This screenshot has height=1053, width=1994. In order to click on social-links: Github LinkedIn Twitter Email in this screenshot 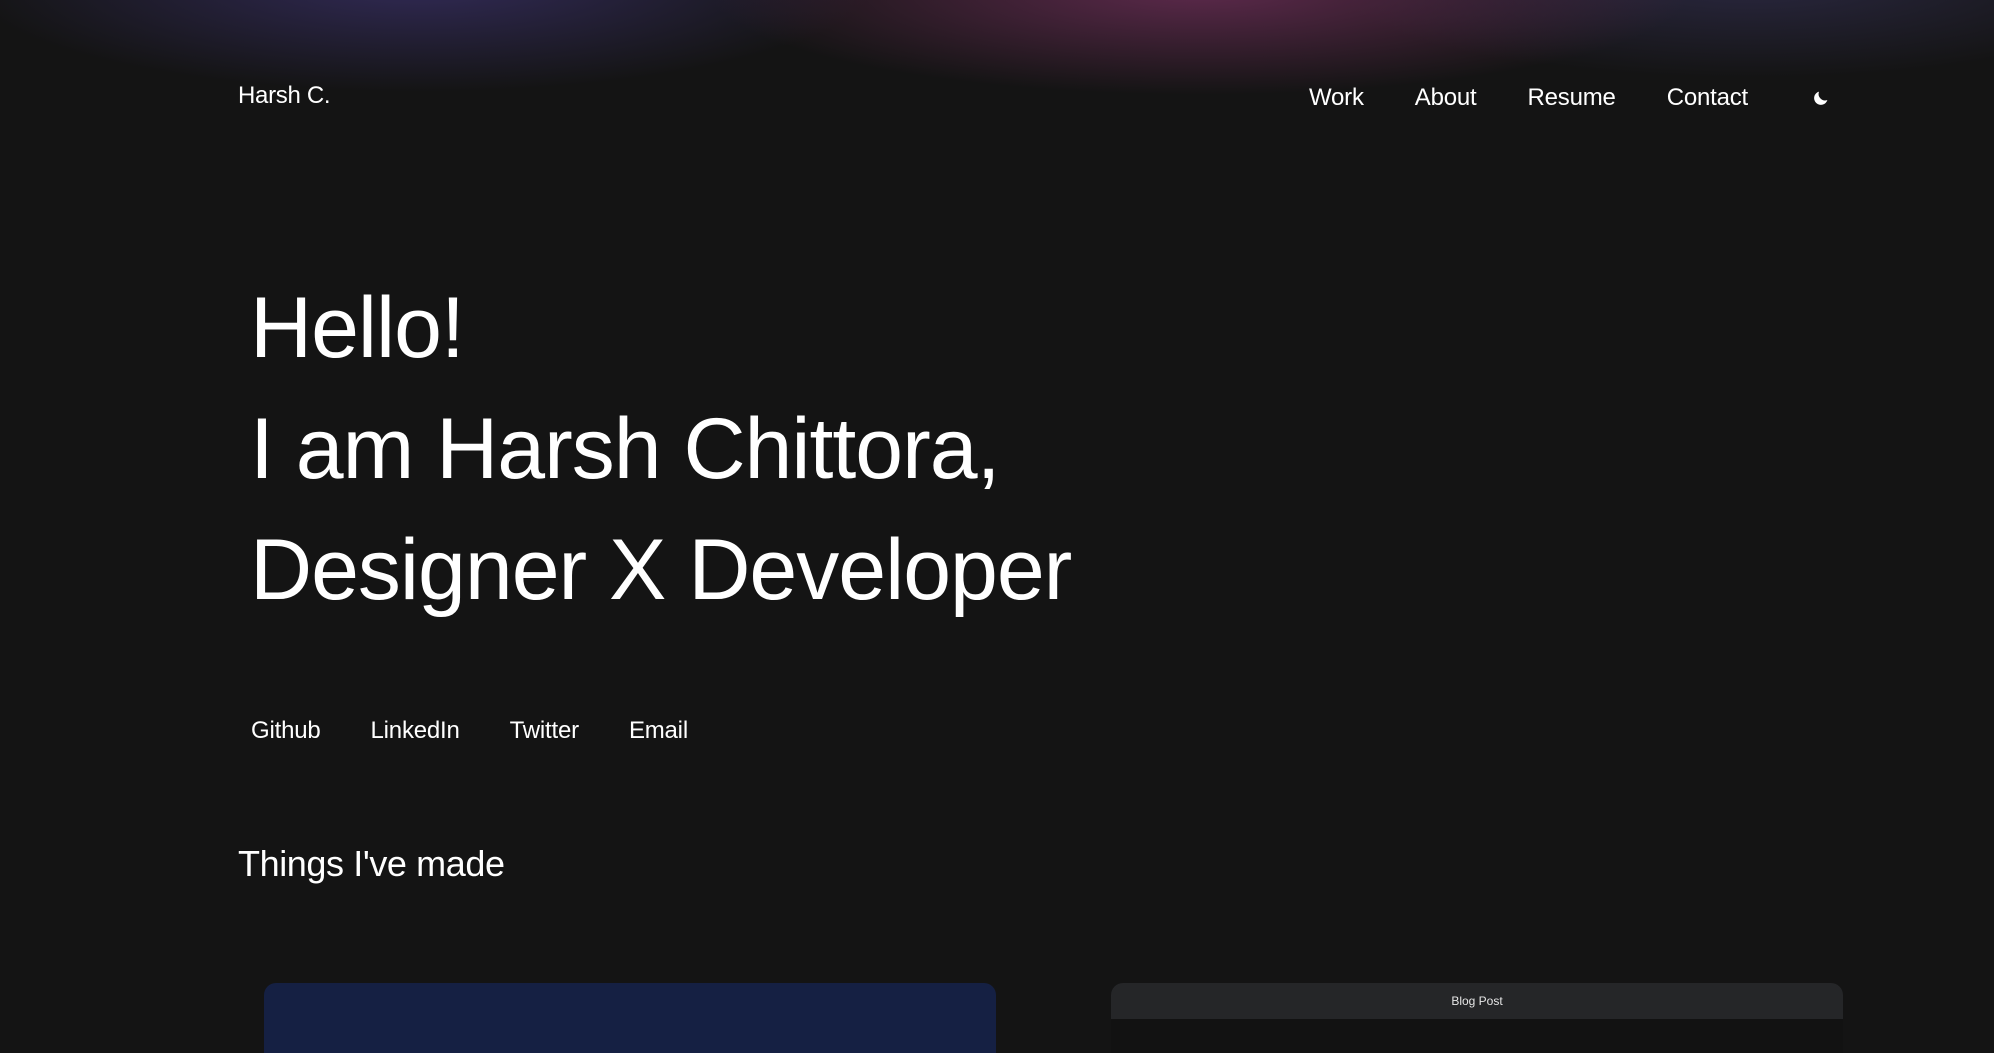, I will do `click(494, 731)`.